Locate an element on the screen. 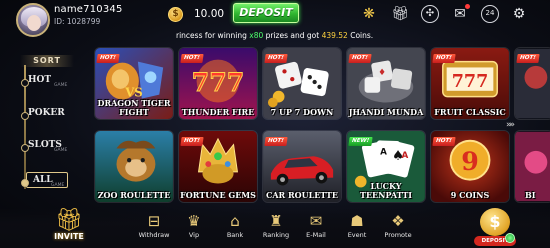  nav-label: Bank is located at coordinates (235, 235).